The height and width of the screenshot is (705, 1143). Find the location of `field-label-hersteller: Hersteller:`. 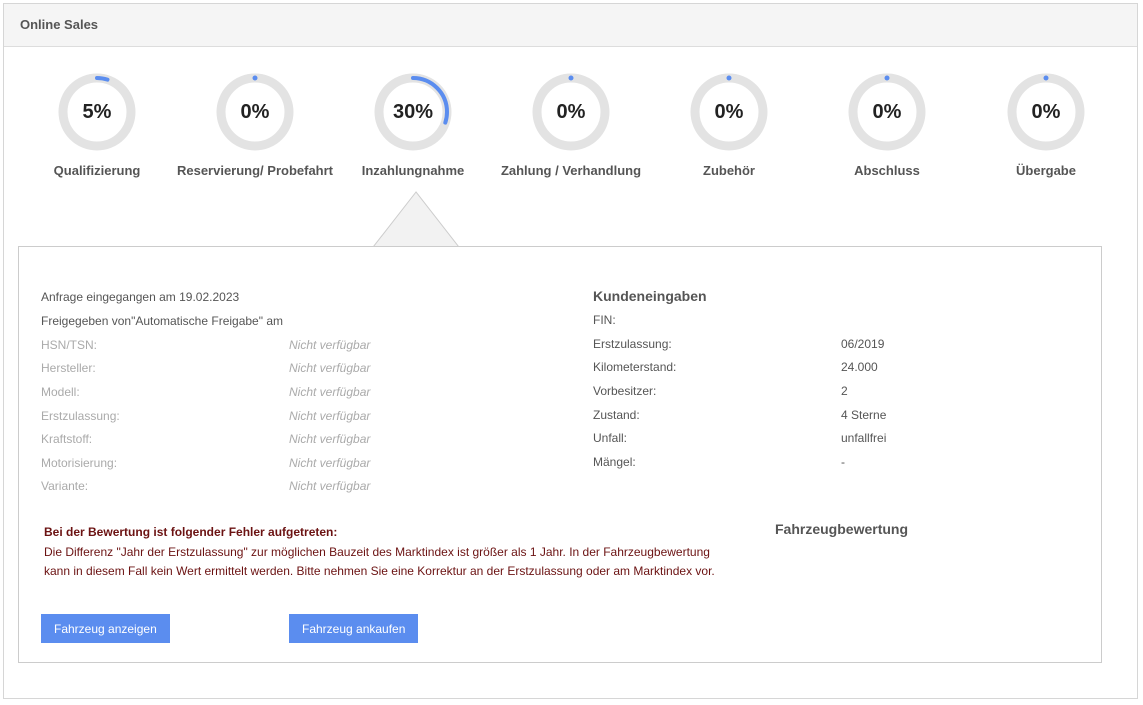

field-label-hersteller: Hersteller: is located at coordinates (68, 368).